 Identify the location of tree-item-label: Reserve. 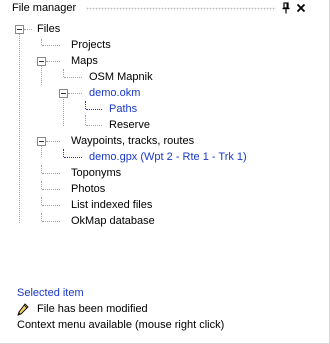
(129, 125).